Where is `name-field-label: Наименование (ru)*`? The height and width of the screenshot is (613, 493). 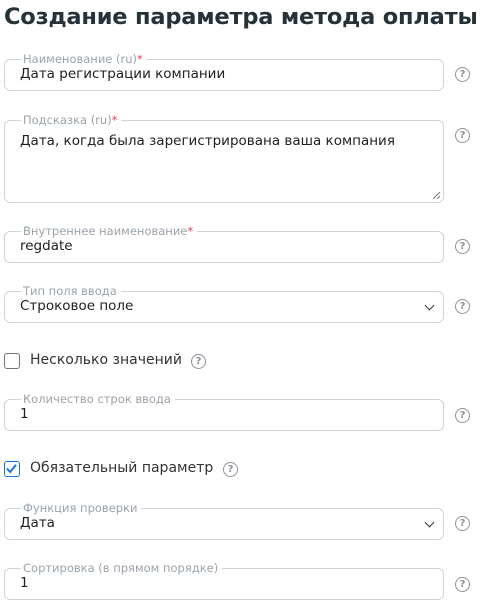 name-field-label: Наименование (ru)* is located at coordinates (84, 59).